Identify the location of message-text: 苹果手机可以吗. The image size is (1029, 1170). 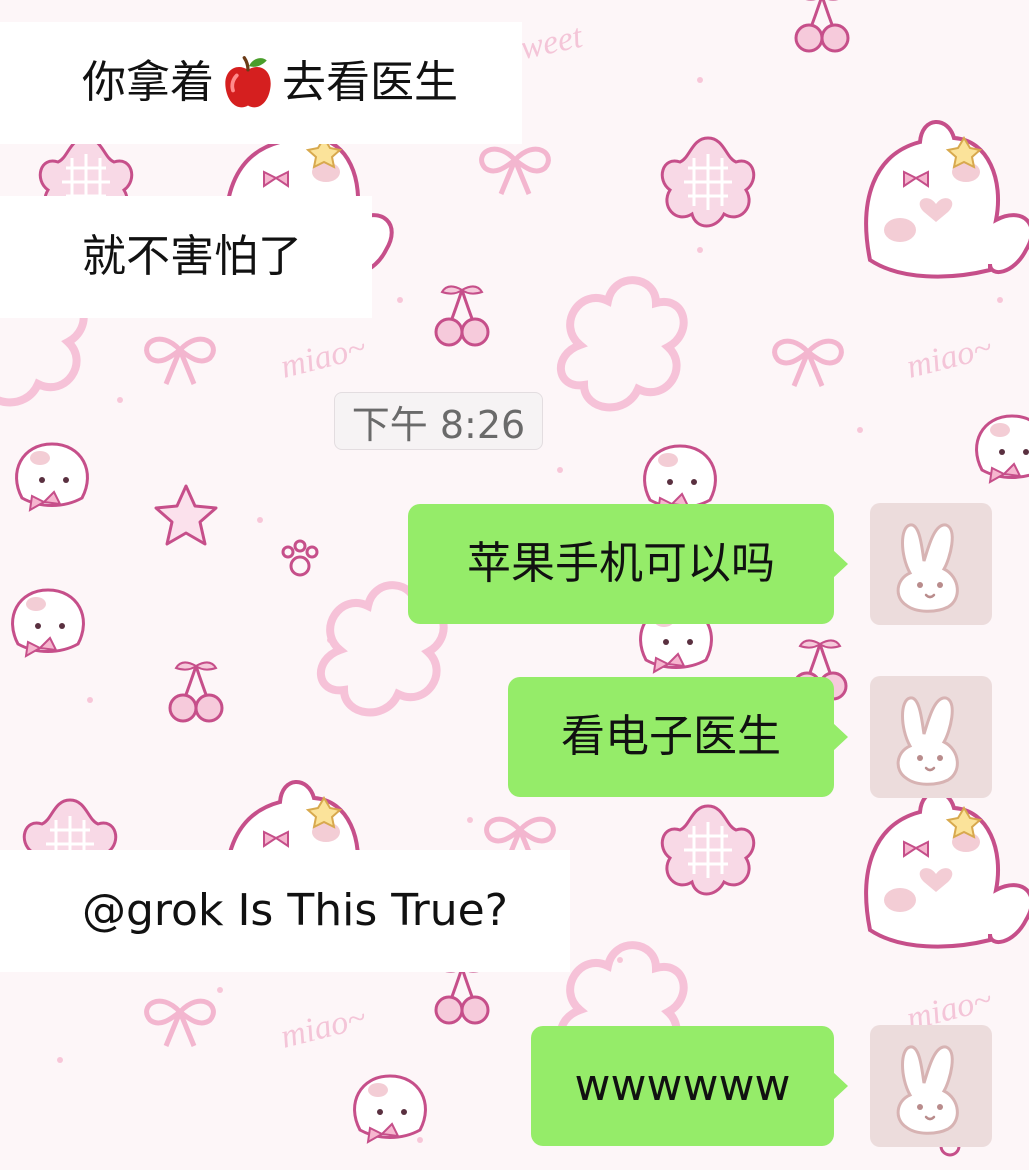
(621, 563).